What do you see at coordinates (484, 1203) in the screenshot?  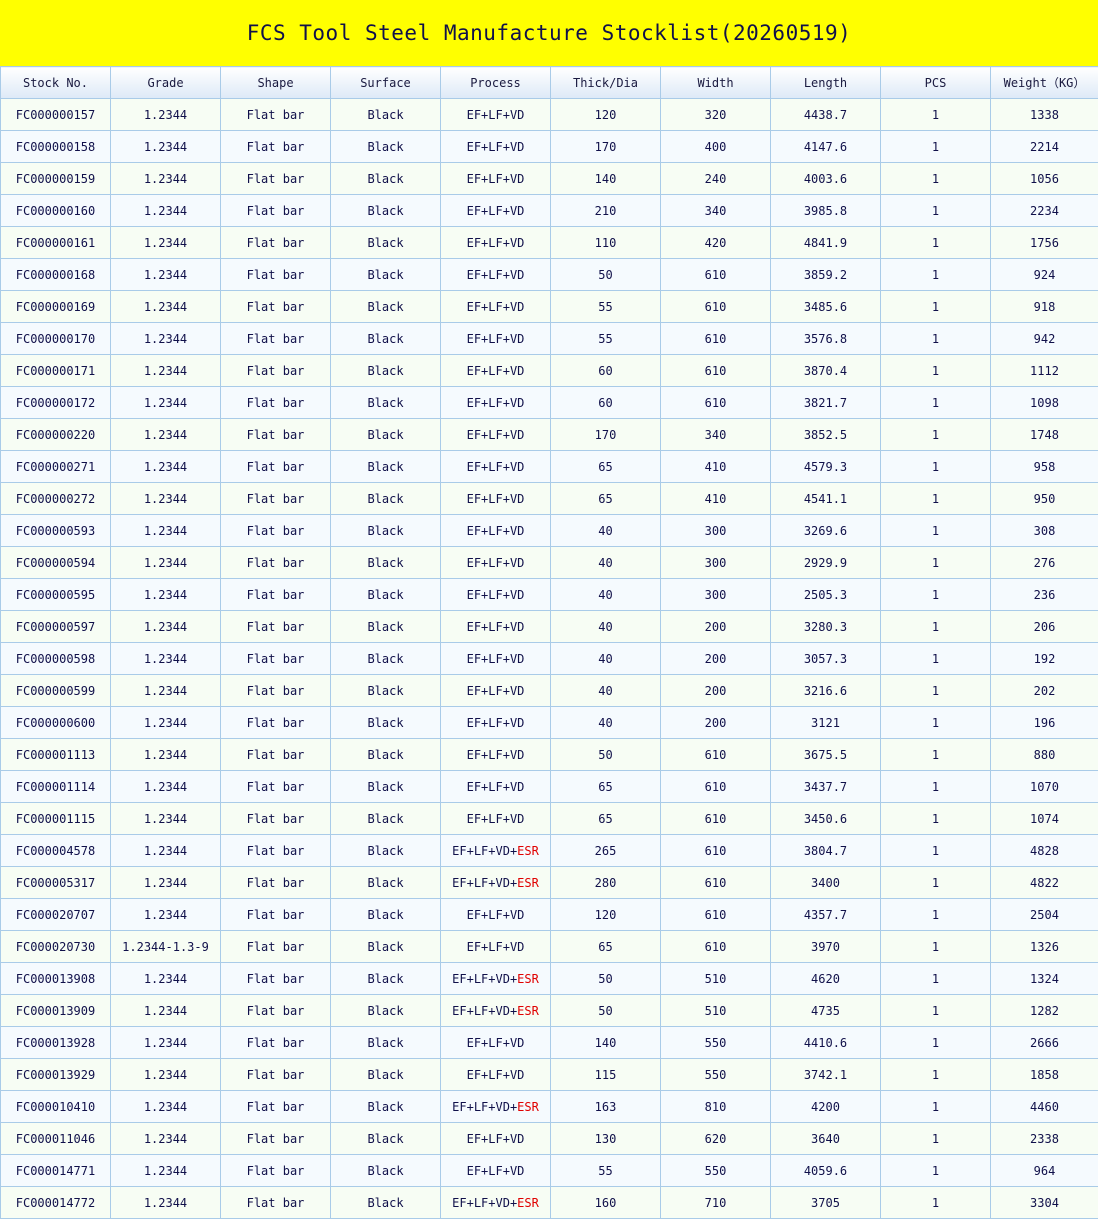 I see `process-base-text: EF+LF+VD+` at bounding box center [484, 1203].